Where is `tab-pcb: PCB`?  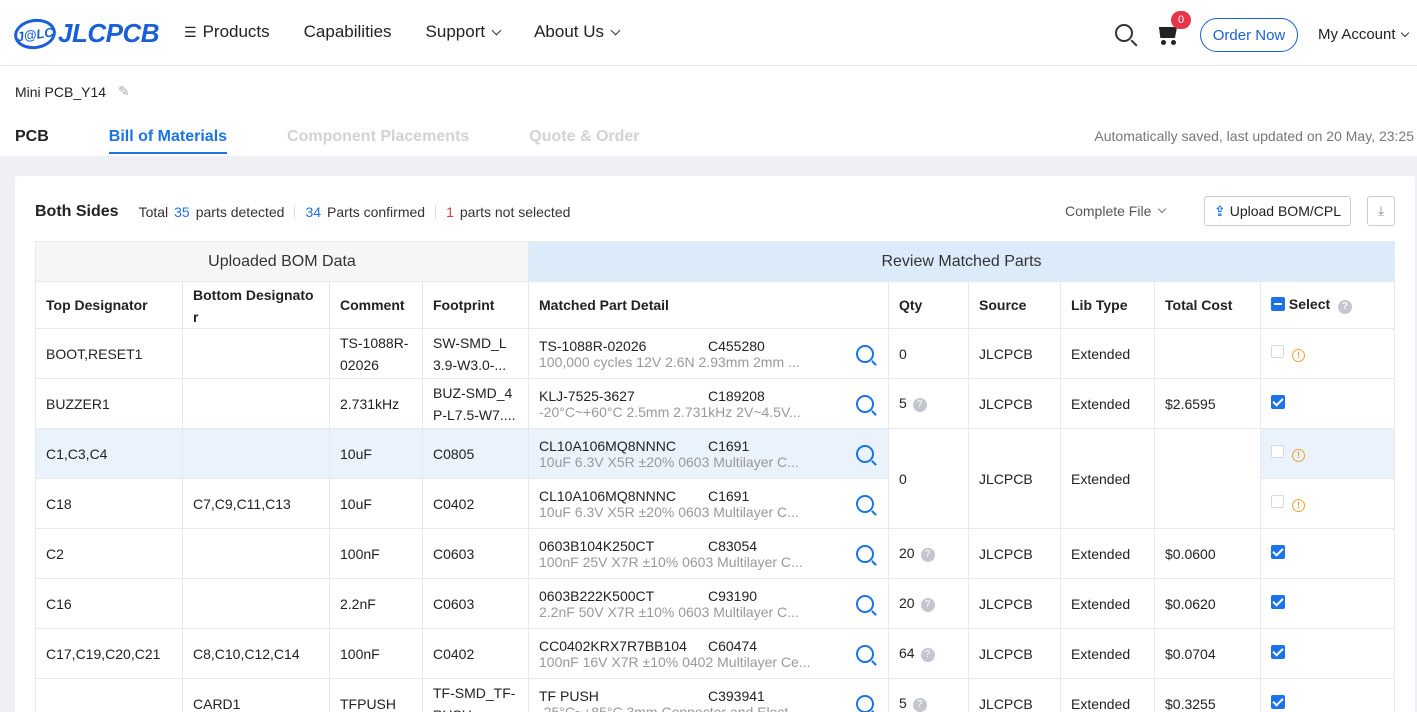 tab-pcb: PCB is located at coordinates (32, 141).